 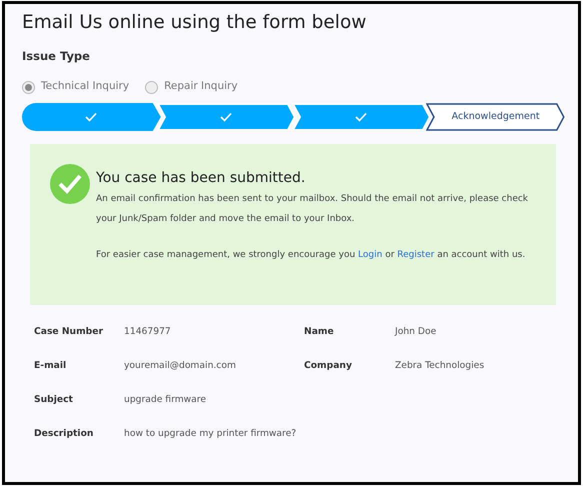 What do you see at coordinates (370, 255) in the screenshot?
I see `login-link: Login` at bounding box center [370, 255].